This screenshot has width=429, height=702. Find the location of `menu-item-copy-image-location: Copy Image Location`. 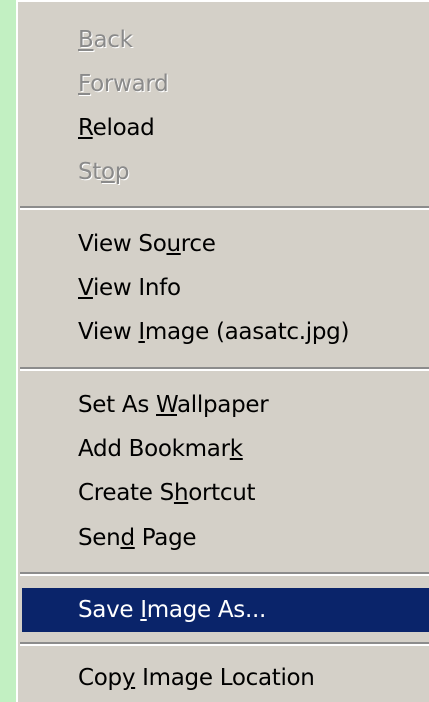

menu-item-copy-image-location: Copy Image Location is located at coordinates (223, 678).